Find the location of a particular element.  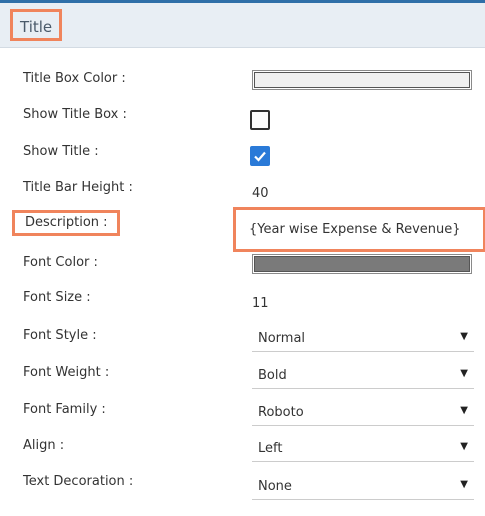

align-label: Align : is located at coordinates (44, 445).